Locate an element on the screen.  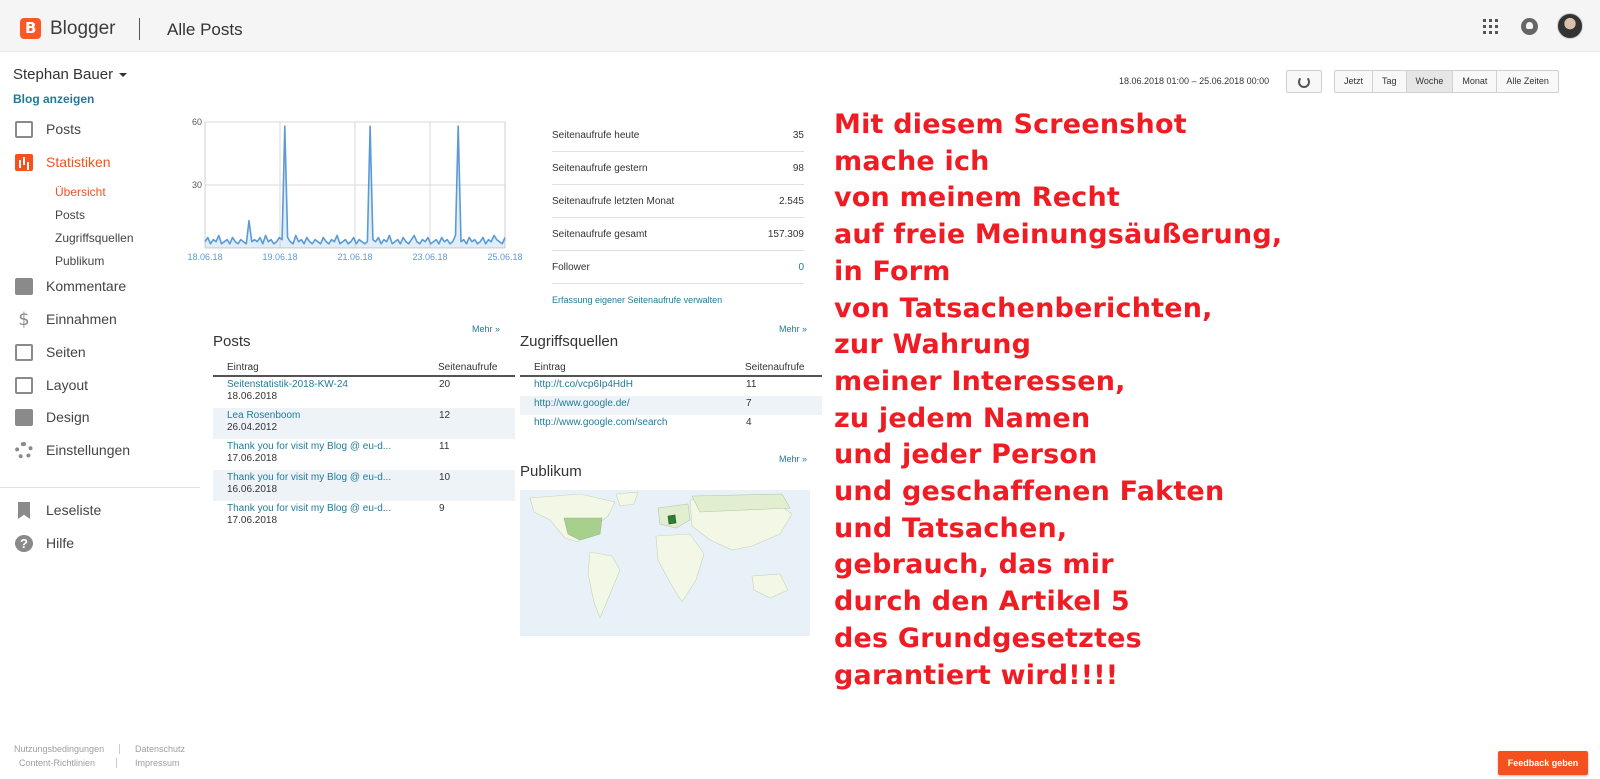
account-selector: Stephan Bauer is located at coordinates (70, 74).